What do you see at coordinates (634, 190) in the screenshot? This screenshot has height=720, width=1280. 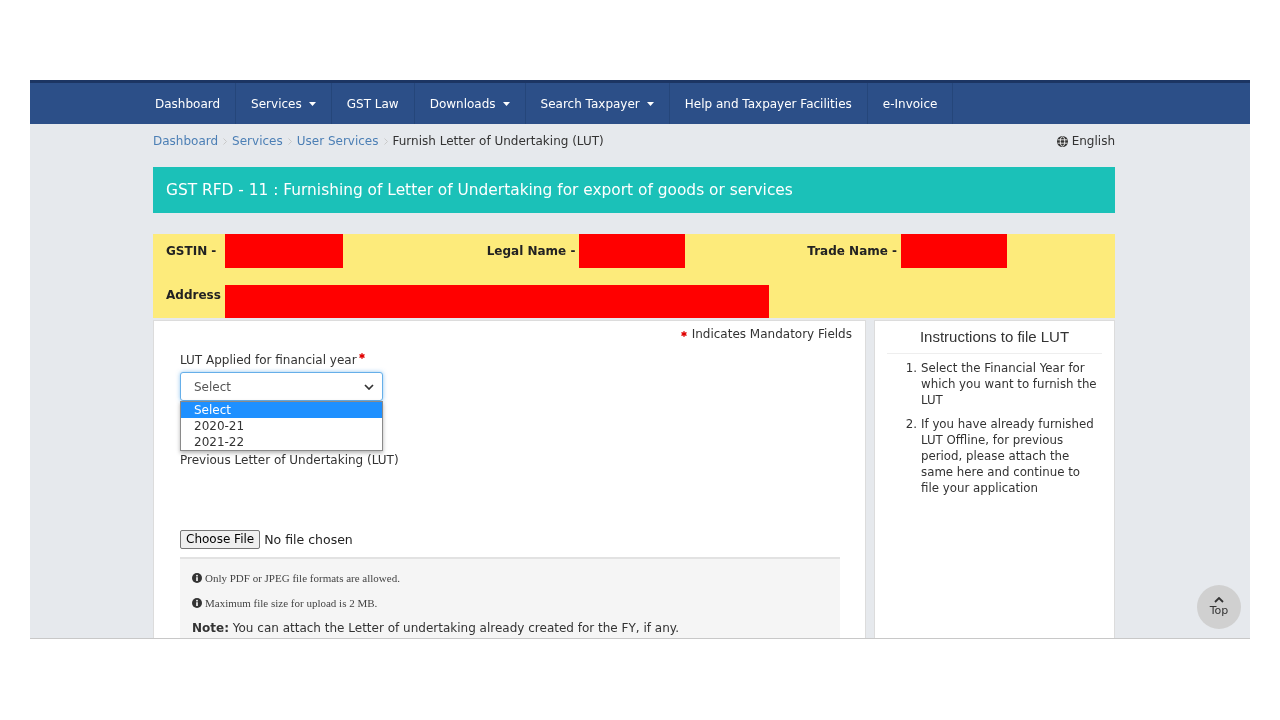 I see `page-title-bar: GST RFD - 11 : Furnishing of Letter of Undertaking for export of goods or services` at bounding box center [634, 190].